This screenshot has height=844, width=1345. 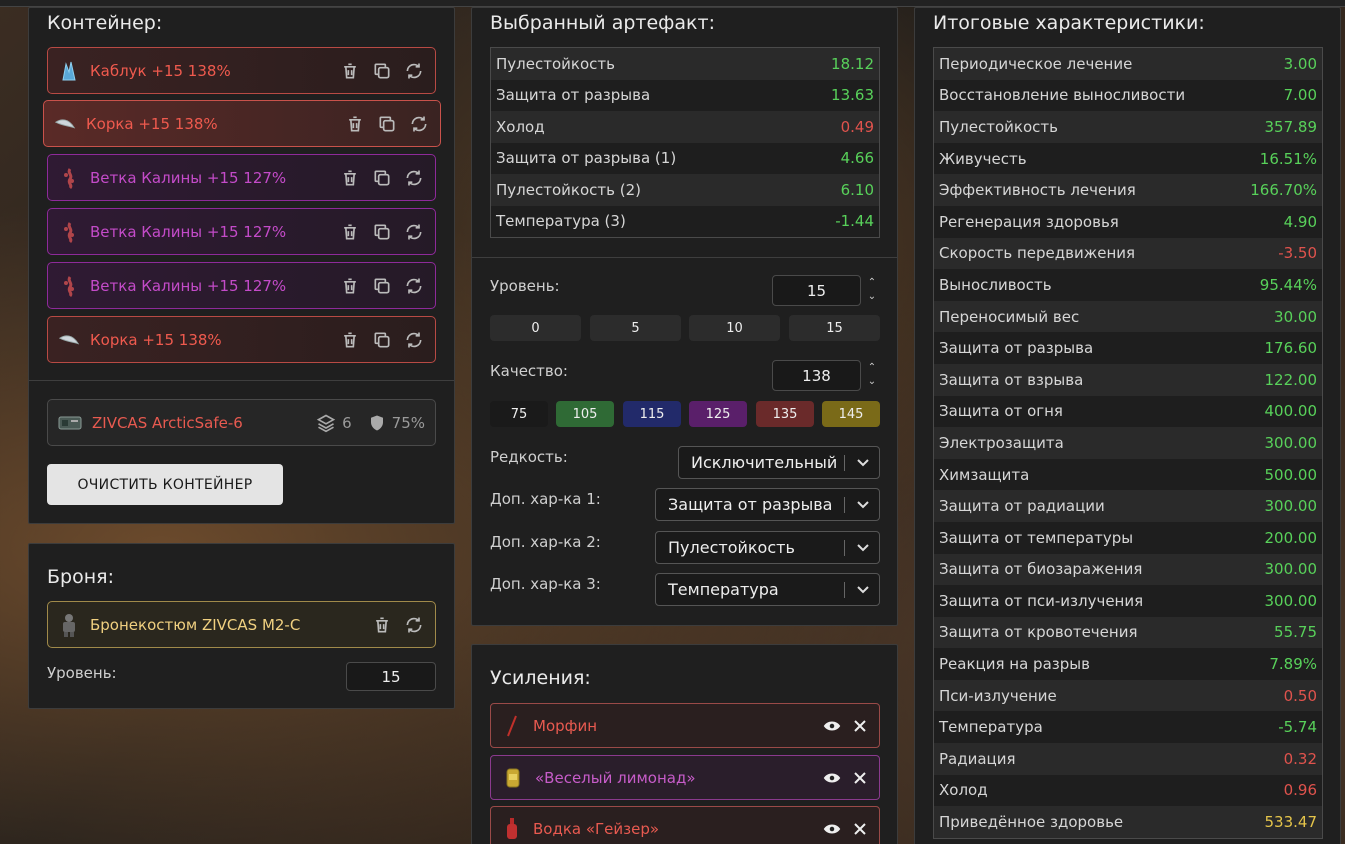 What do you see at coordinates (1001, 411) in the screenshot?
I see `stat-name: Защита от огня` at bounding box center [1001, 411].